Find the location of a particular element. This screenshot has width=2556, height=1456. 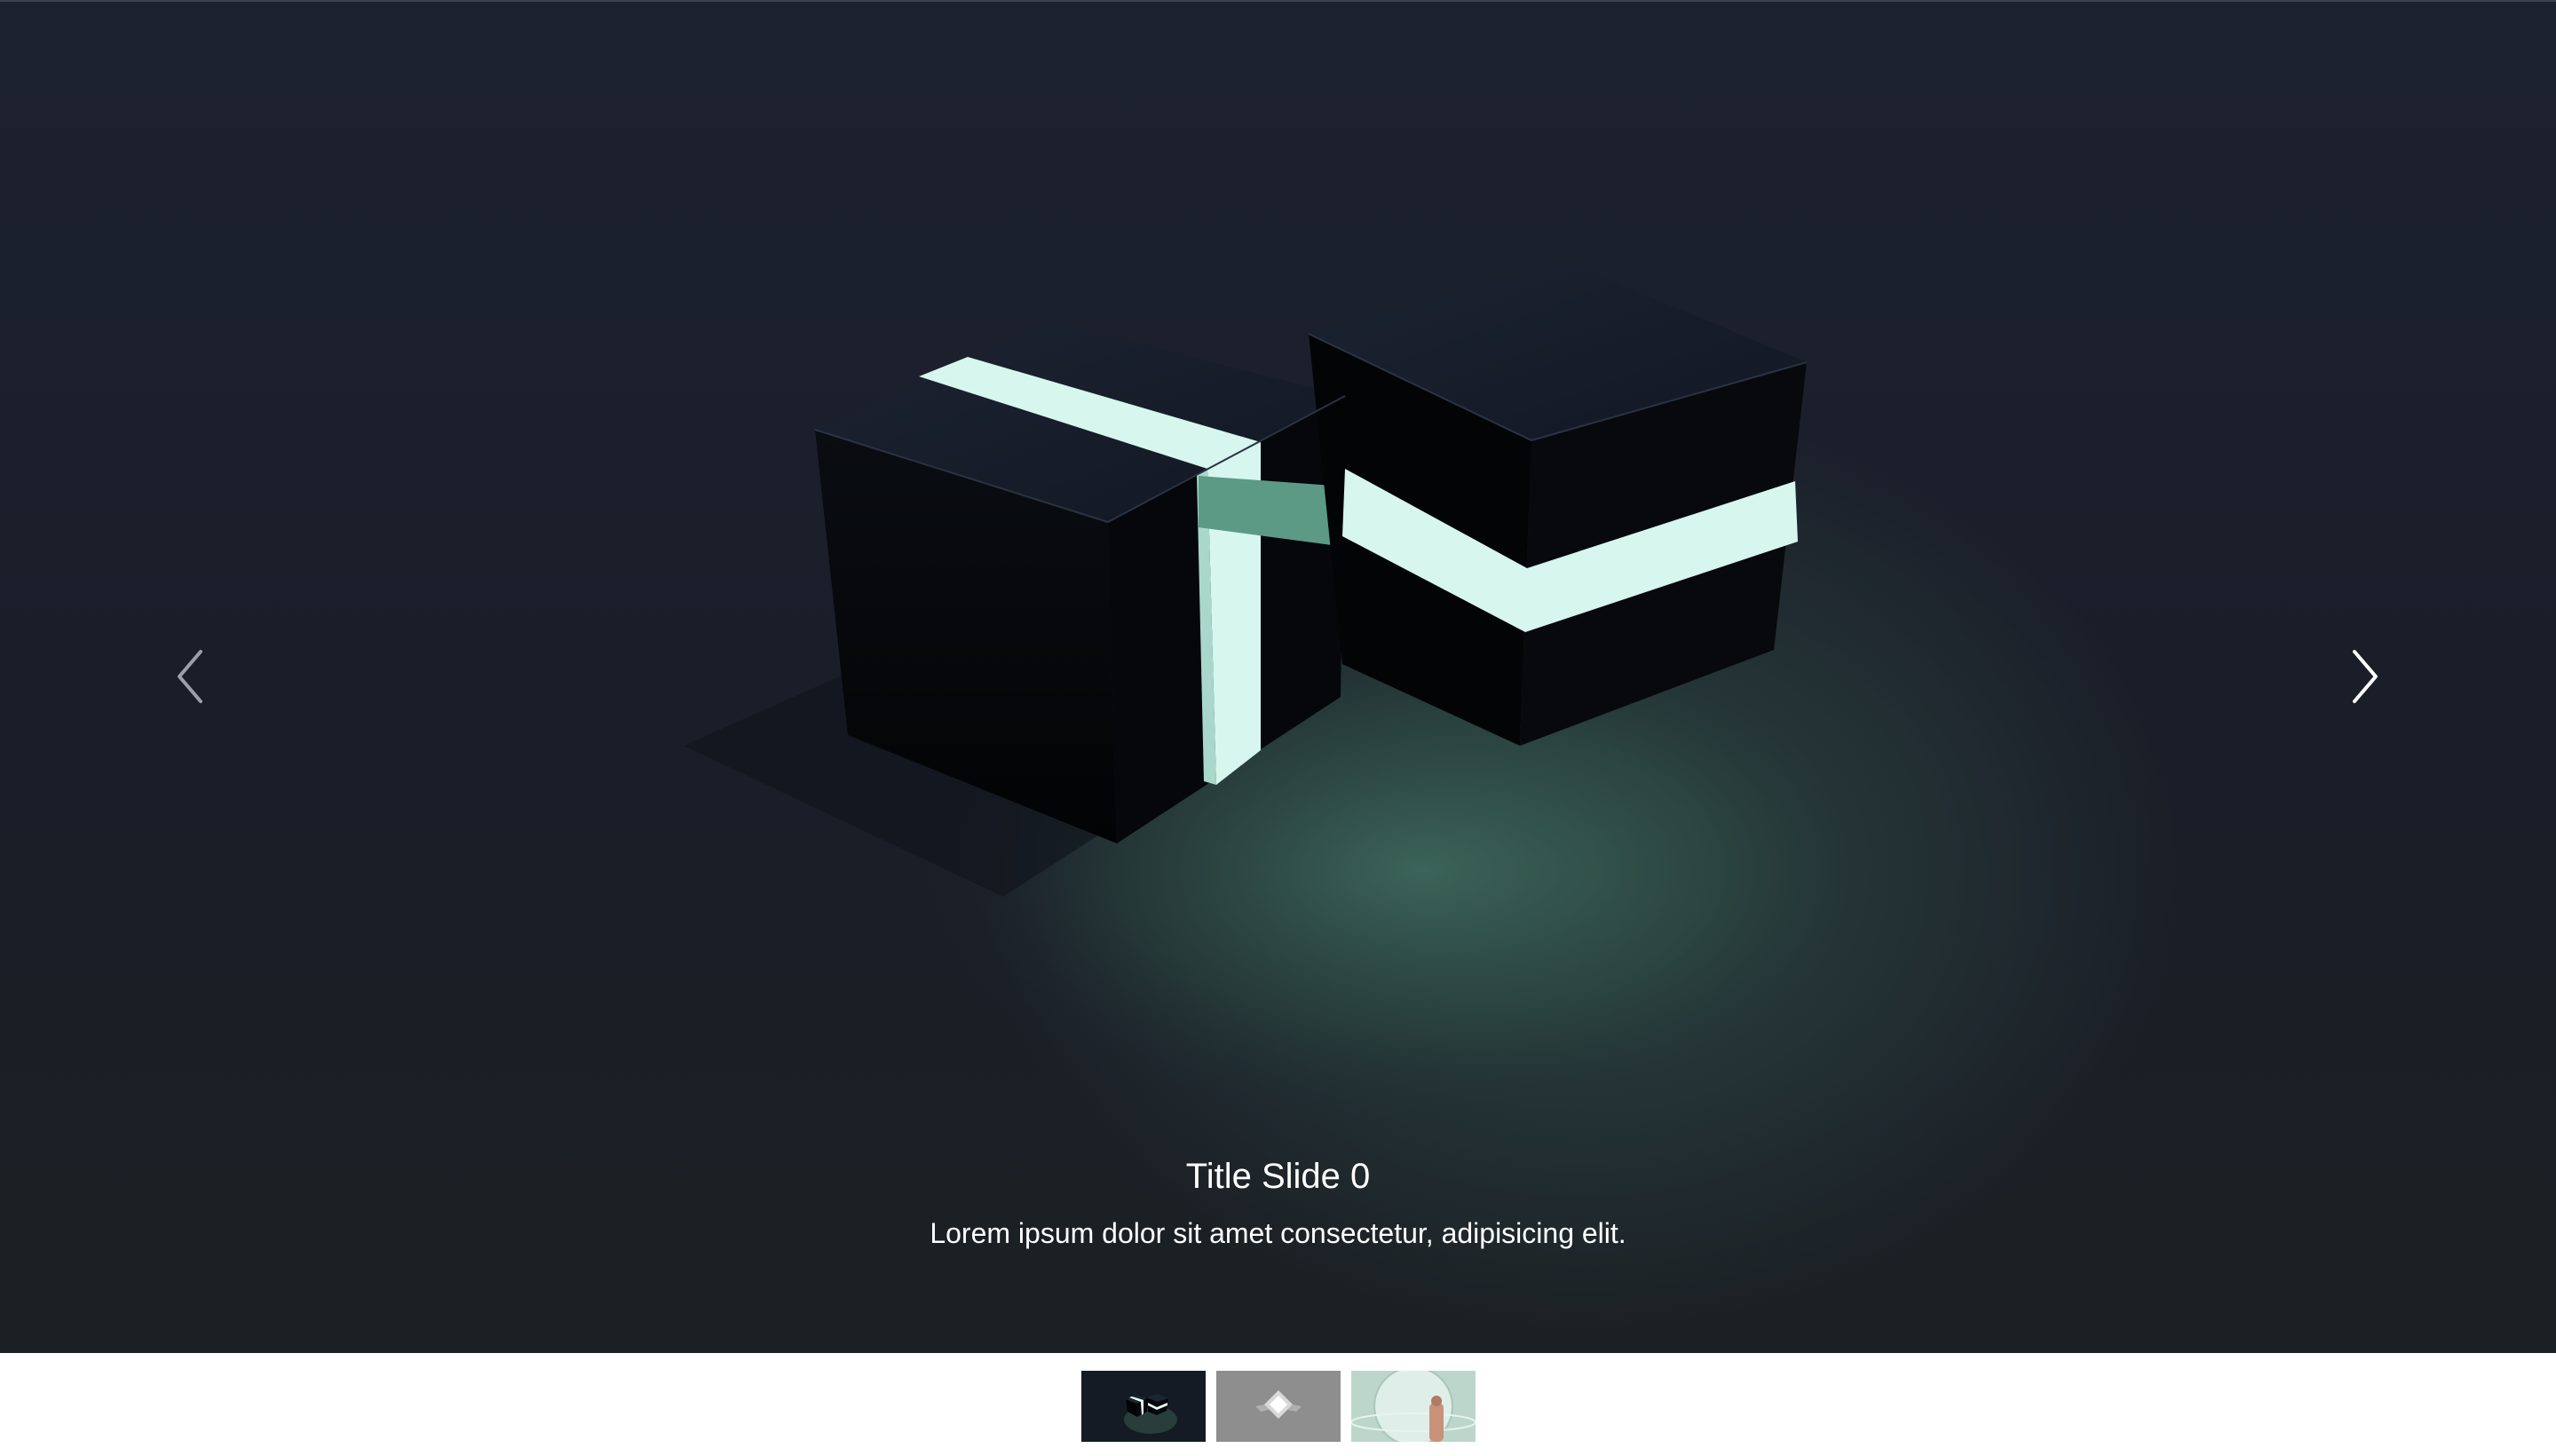

planet-thumbnail-image is located at coordinates (1414, 1406).